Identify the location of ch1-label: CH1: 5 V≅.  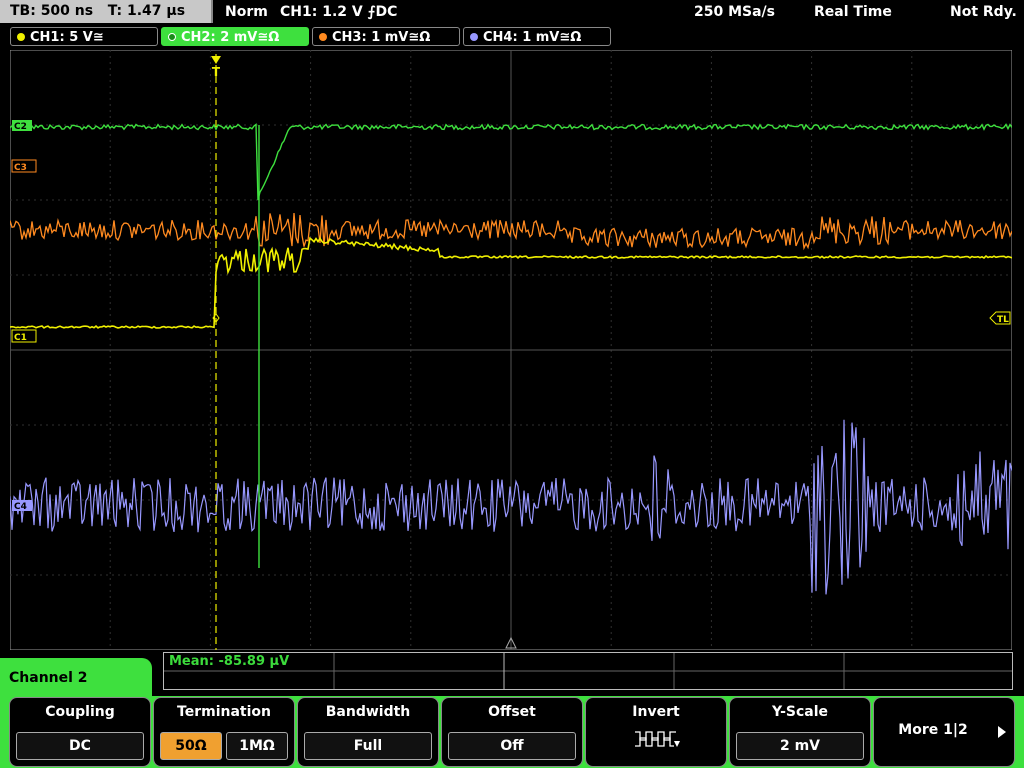
(67, 37).